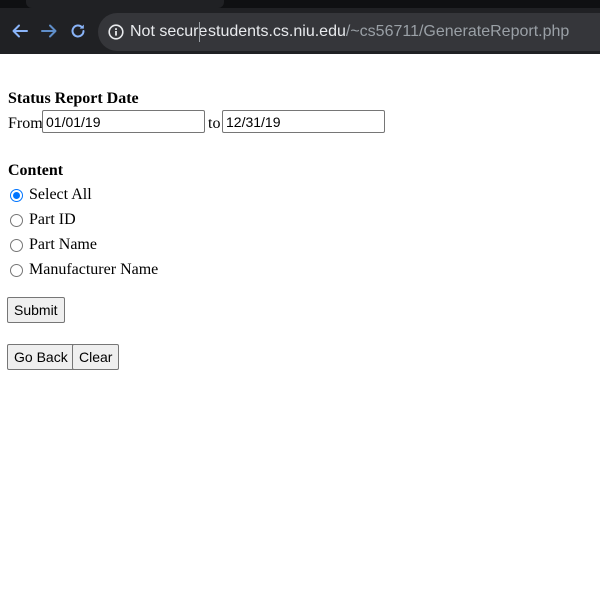 Image resolution: width=600 pixels, height=600 pixels. Describe the element at coordinates (277, 31) in the screenshot. I see `url-host: students.cs.niu.edu` at that location.